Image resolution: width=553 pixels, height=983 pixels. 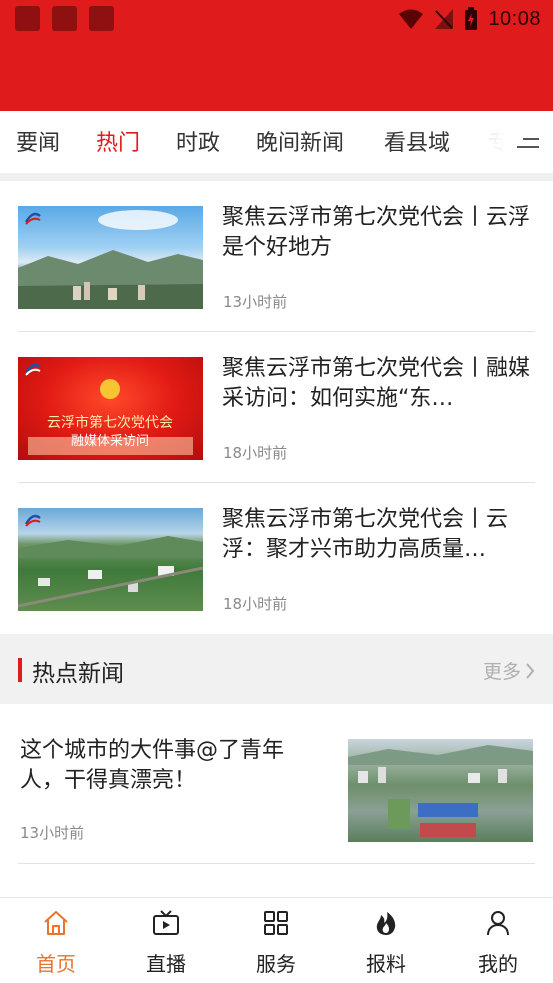 What do you see at coordinates (276, 669) in the screenshot?
I see `hot-news-header: 热点新闻 更多` at bounding box center [276, 669].